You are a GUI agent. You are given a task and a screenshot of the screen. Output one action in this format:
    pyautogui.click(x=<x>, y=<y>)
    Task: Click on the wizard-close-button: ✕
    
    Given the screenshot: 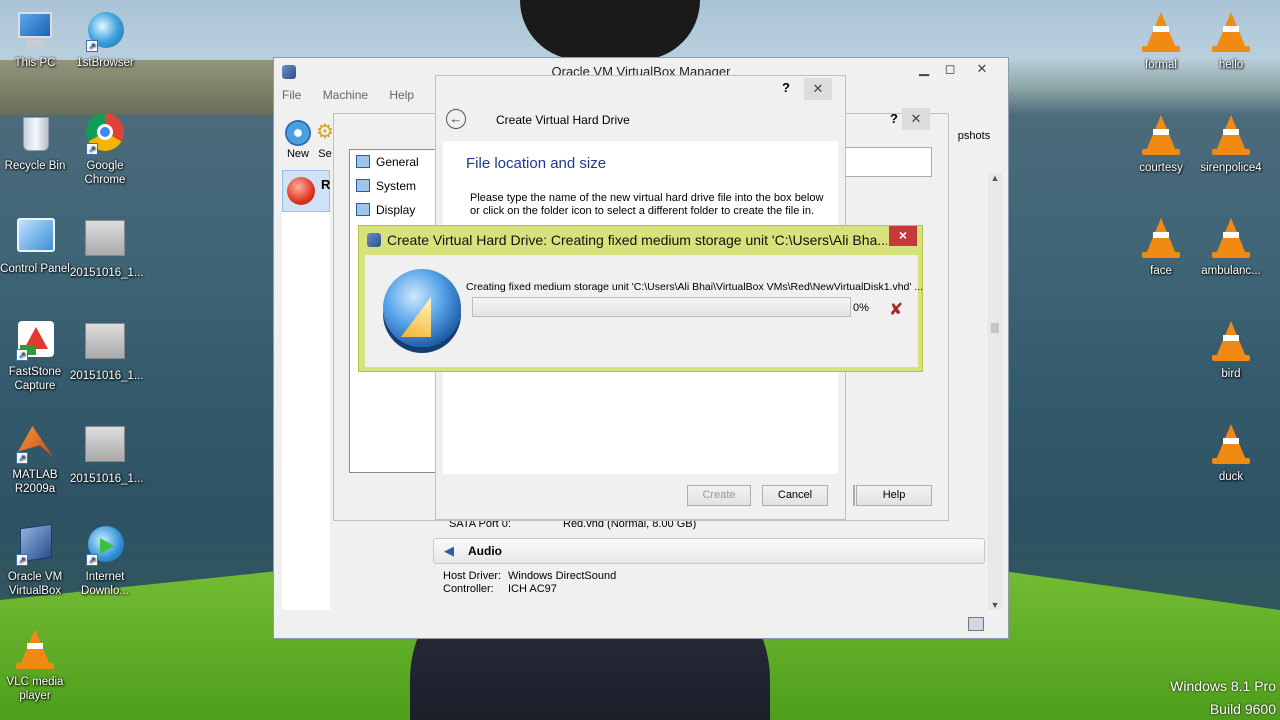 What is the action you would take?
    pyautogui.click(x=818, y=89)
    